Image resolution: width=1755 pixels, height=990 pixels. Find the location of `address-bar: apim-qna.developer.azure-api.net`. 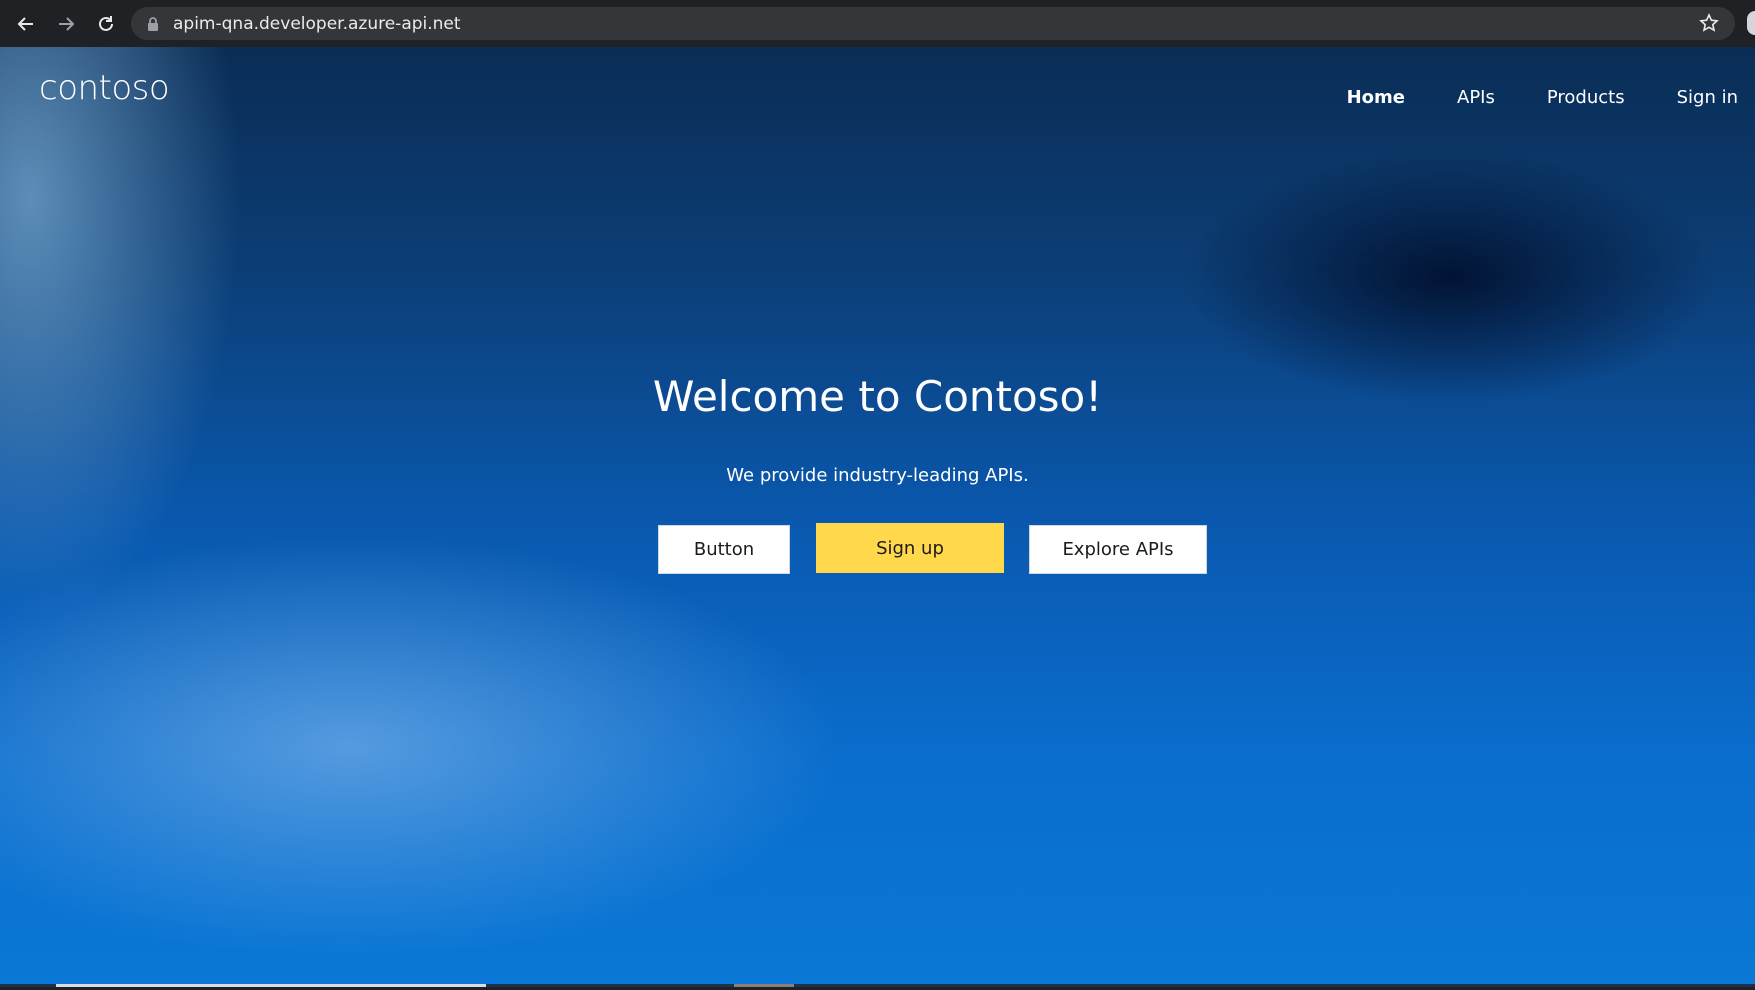

address-bar: apim-qna.developer.azure-api.net is located at coordinates (933, 23).